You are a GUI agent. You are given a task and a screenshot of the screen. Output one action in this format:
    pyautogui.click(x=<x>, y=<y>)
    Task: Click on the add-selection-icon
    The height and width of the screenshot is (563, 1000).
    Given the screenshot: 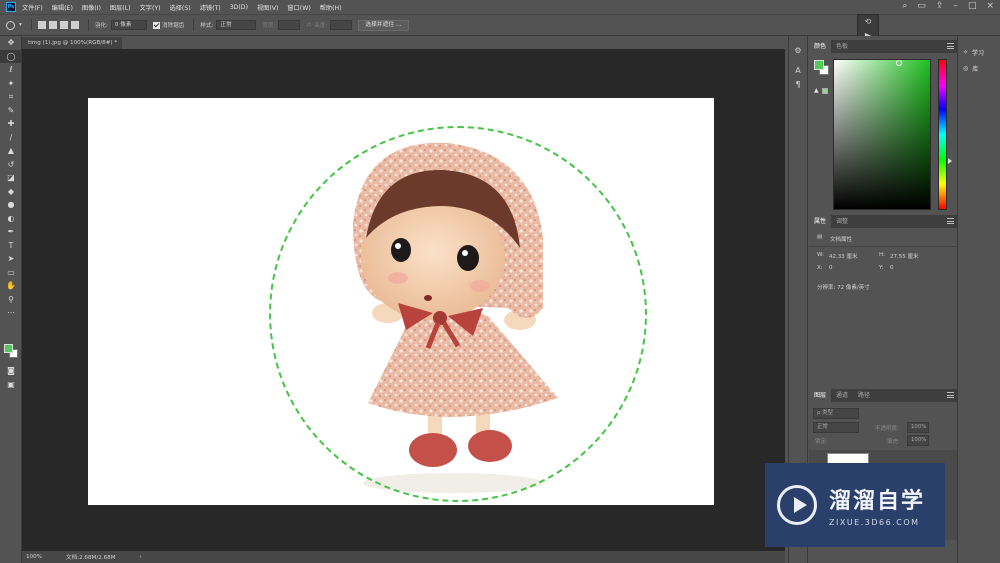 What is the action you would take?
    pyautogui.click(x=52, y=25)
    